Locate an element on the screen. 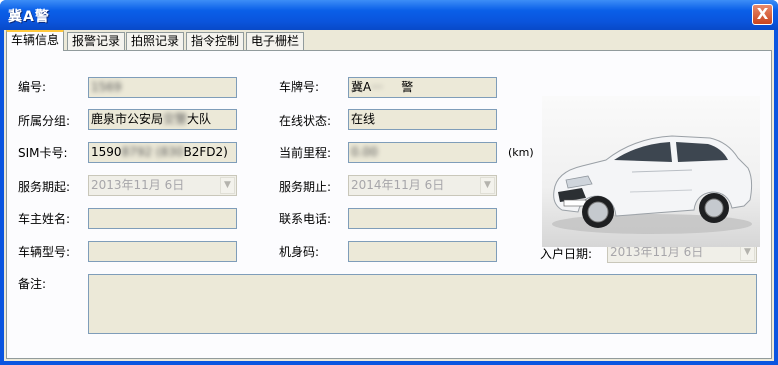  tab-vehicle-info: 车辆信息 is located at coordinates (35, 40).